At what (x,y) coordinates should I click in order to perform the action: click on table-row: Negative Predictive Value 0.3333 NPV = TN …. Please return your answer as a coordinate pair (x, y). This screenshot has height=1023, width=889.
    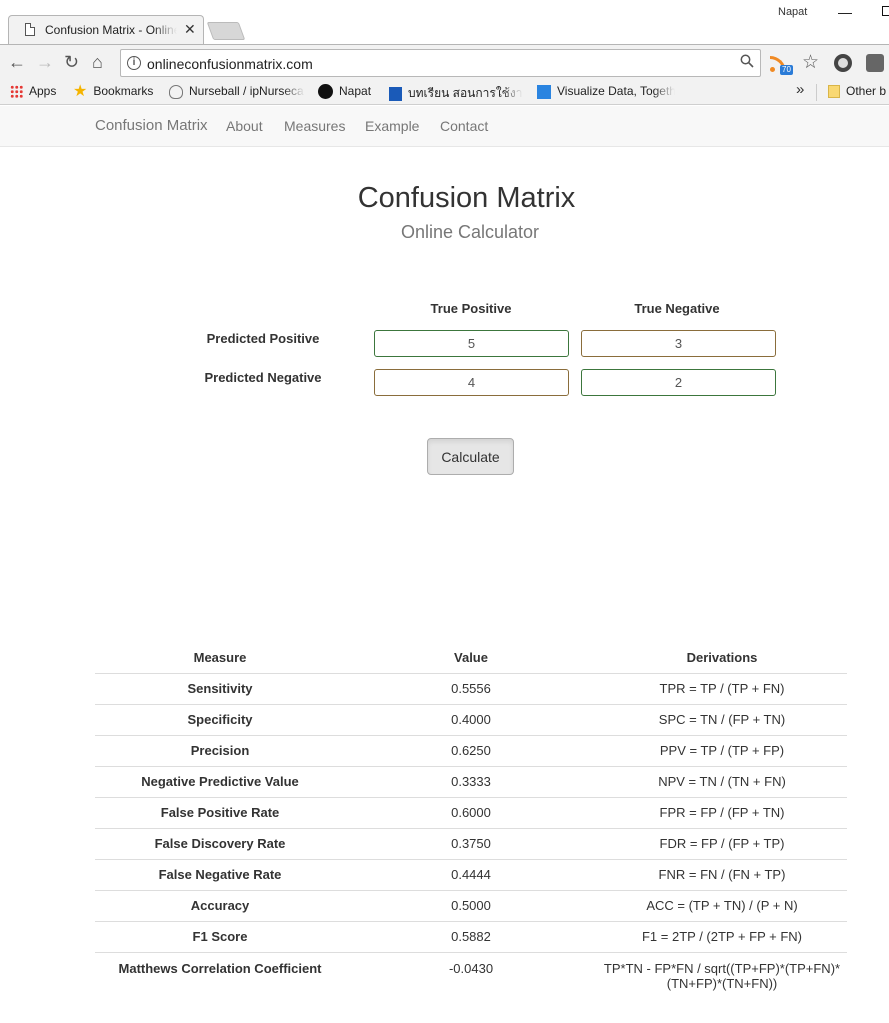
    Looking at the image, I should click on (471, 782).